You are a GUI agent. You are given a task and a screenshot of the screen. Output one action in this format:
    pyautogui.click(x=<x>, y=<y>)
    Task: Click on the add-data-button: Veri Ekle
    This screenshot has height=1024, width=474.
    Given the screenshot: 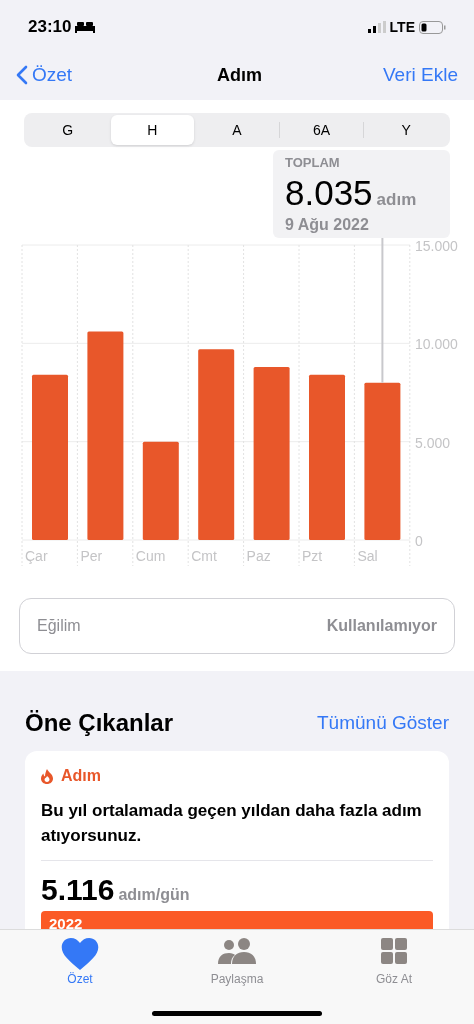 What is the action you would take?
    pyautogui.click(x=420, y=75)
    